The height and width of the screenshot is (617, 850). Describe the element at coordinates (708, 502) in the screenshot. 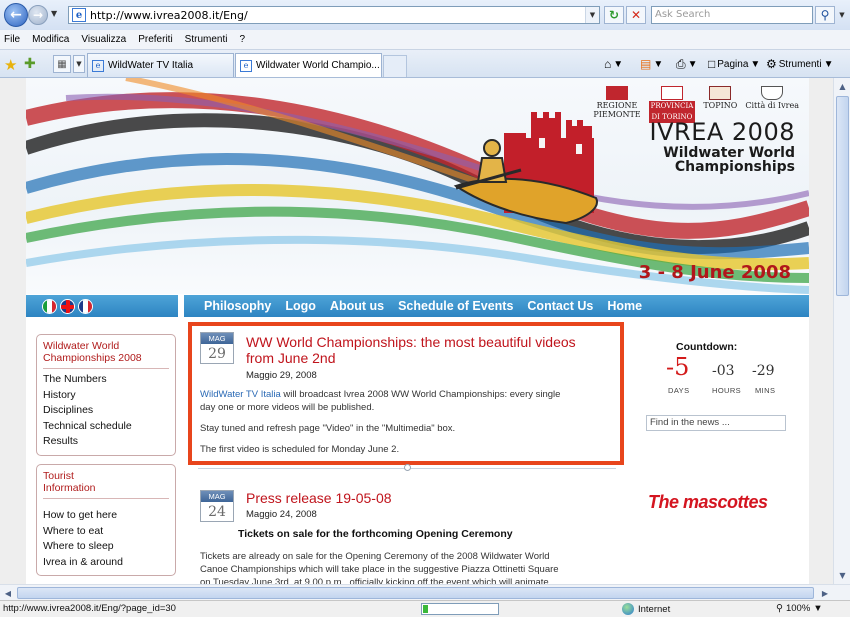

I see `mascottes-link: The mascottes` at that location.